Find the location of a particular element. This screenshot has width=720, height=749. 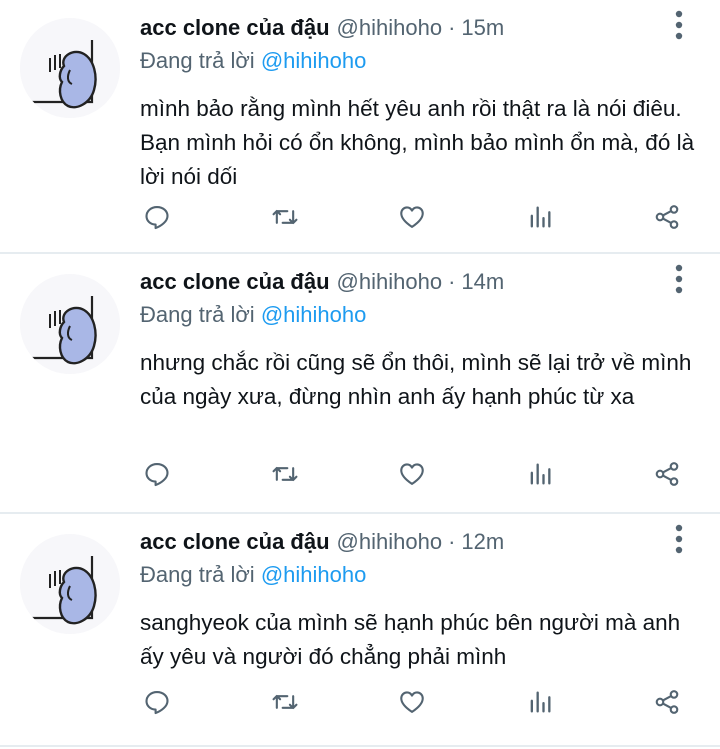

tweet-header: acc clone của đậu @hihihoho · 14m is located at coordinates (430, 282).